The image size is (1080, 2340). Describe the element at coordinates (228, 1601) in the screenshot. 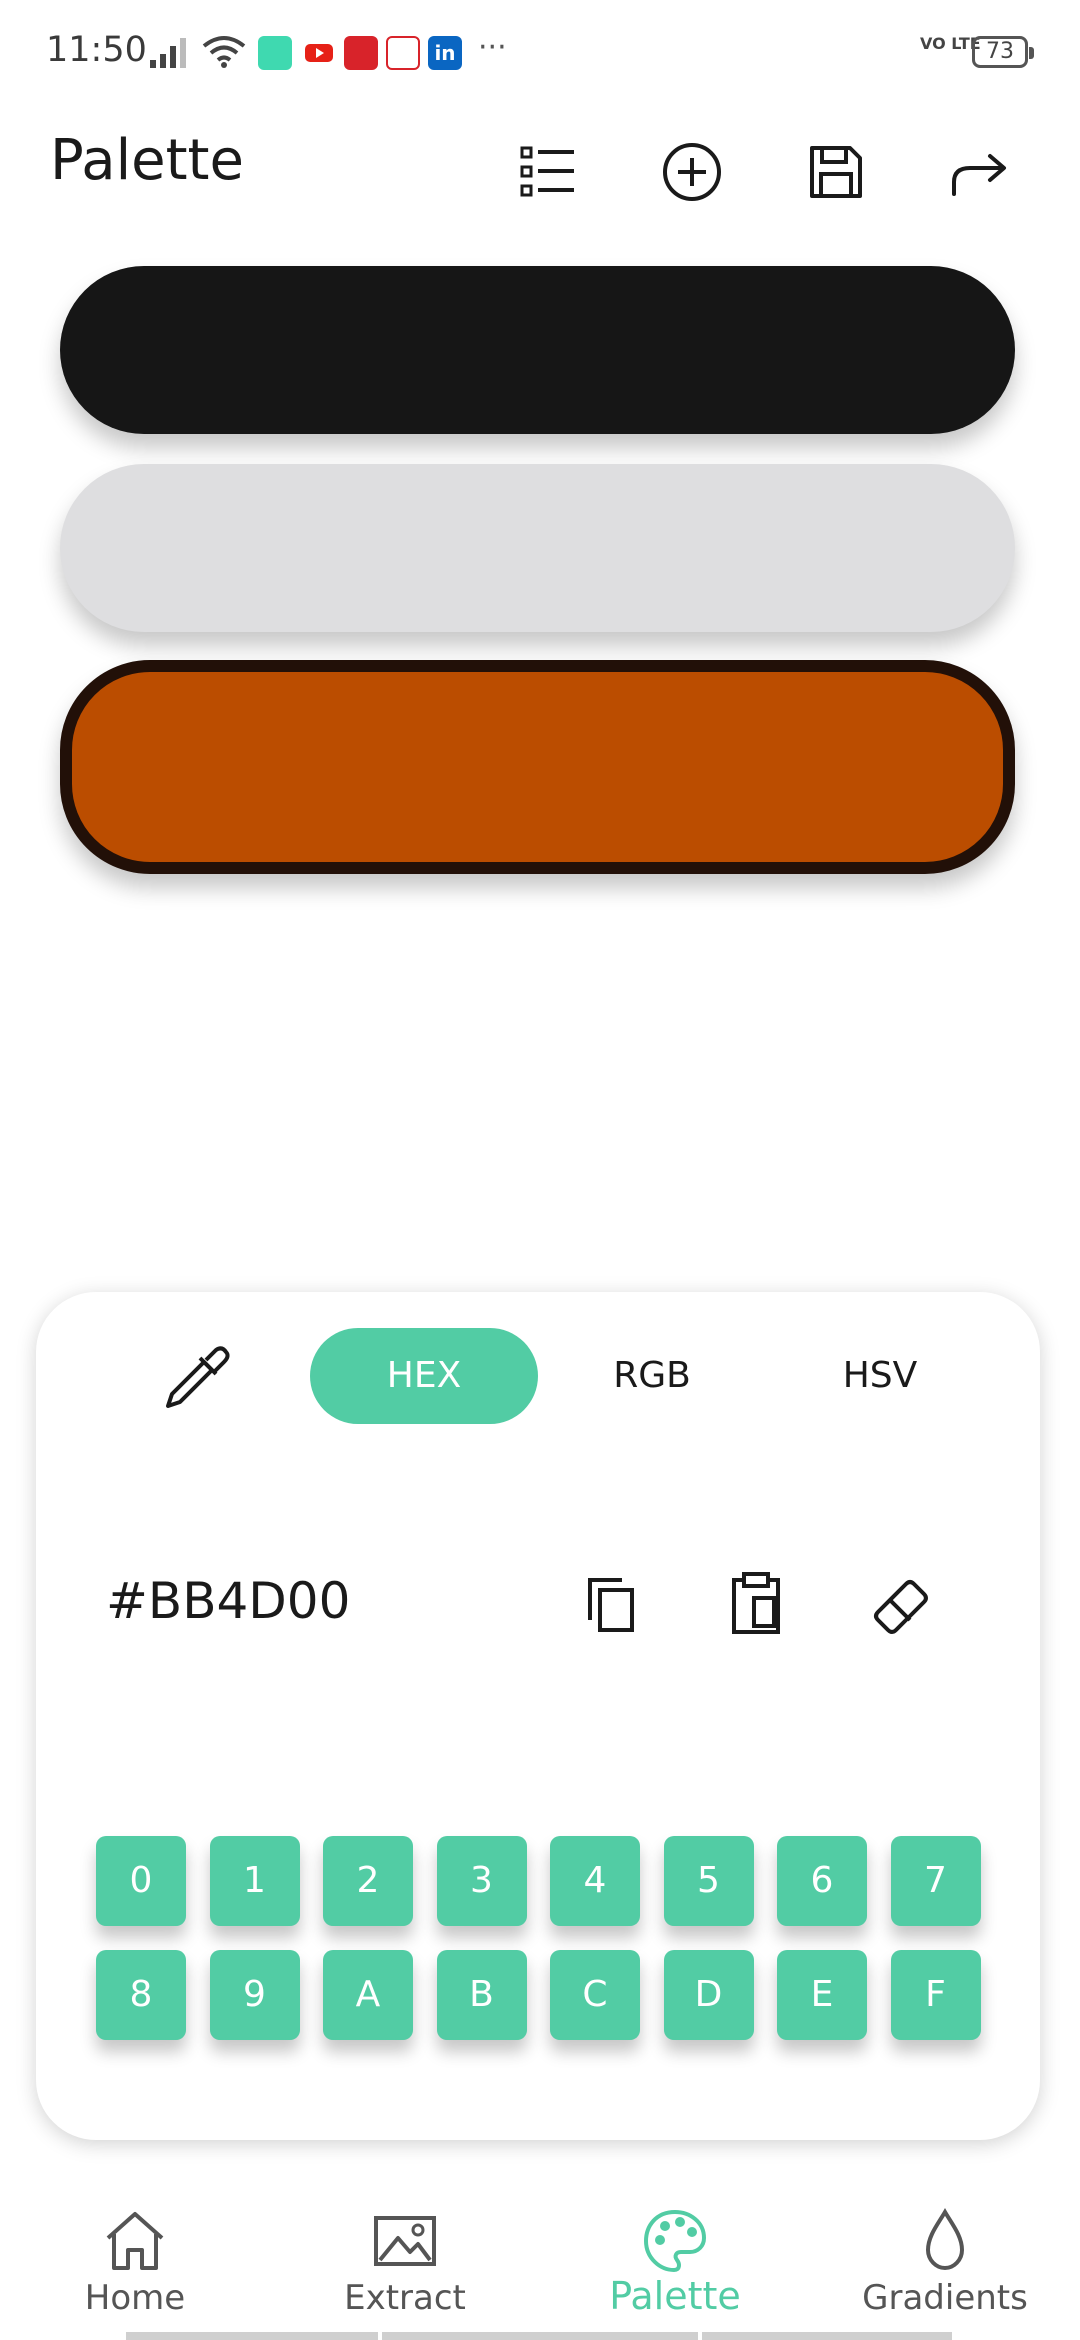

I see `hex-value-field: #BB4D00` at that location.